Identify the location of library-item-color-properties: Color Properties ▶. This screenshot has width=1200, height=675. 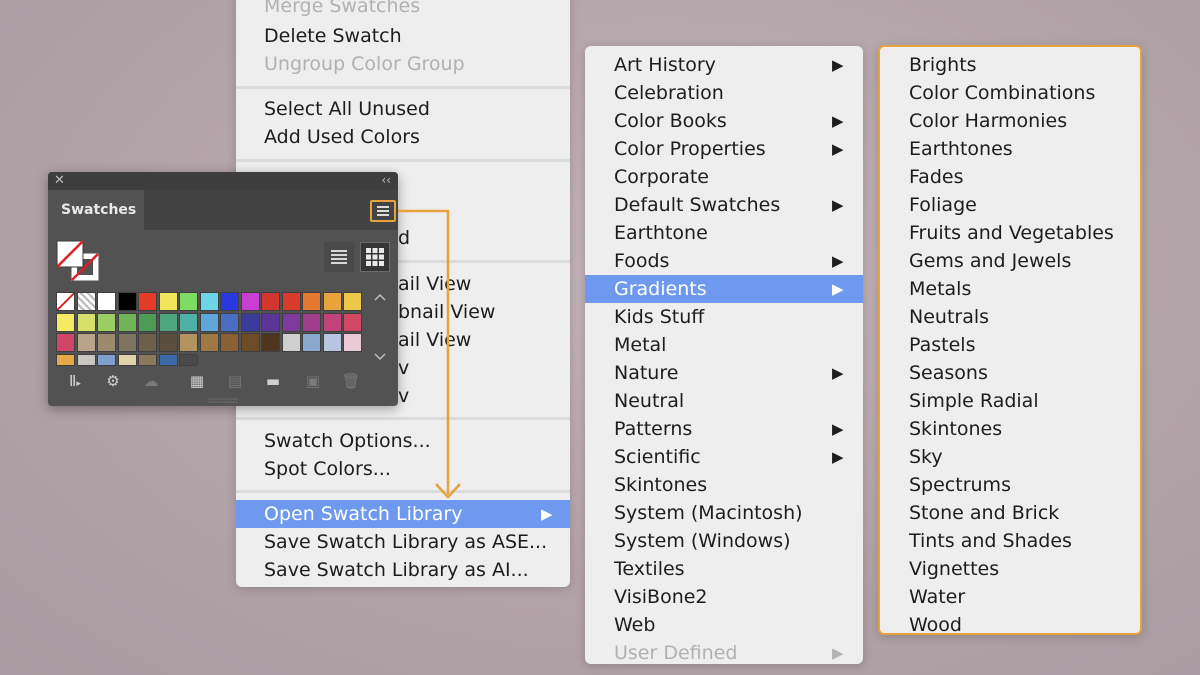
(724, 149).